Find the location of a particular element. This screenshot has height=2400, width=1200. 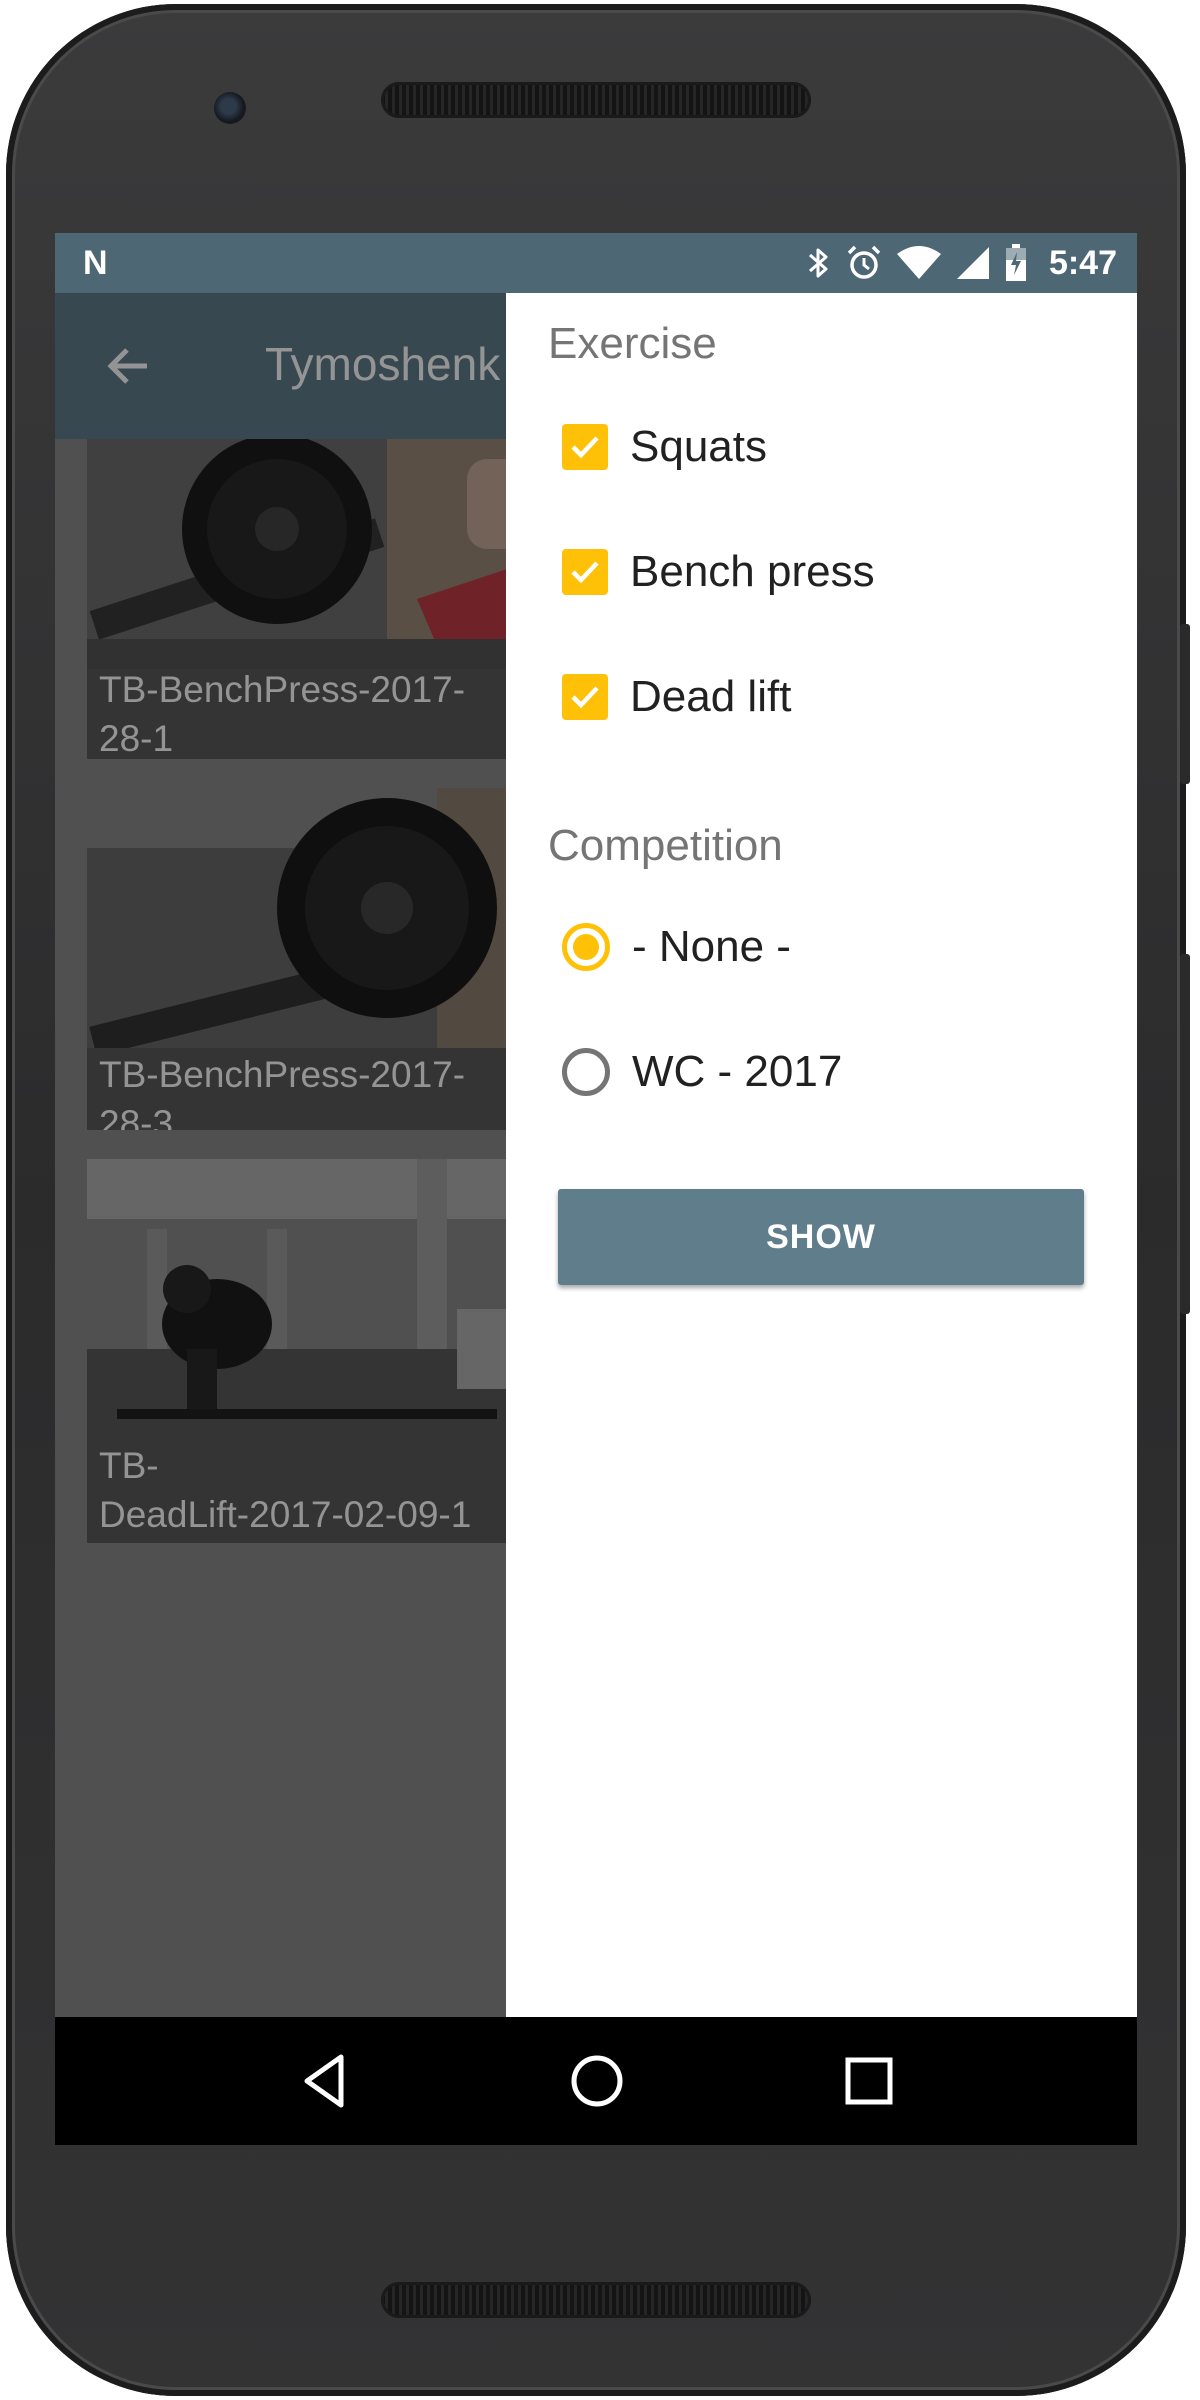

option-label: Squats is located at coordinates (698, 446).